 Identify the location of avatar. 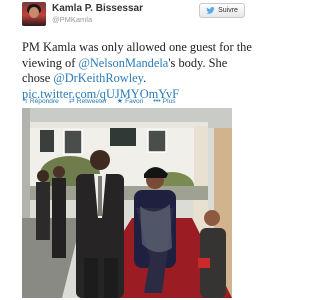
(34, 14).